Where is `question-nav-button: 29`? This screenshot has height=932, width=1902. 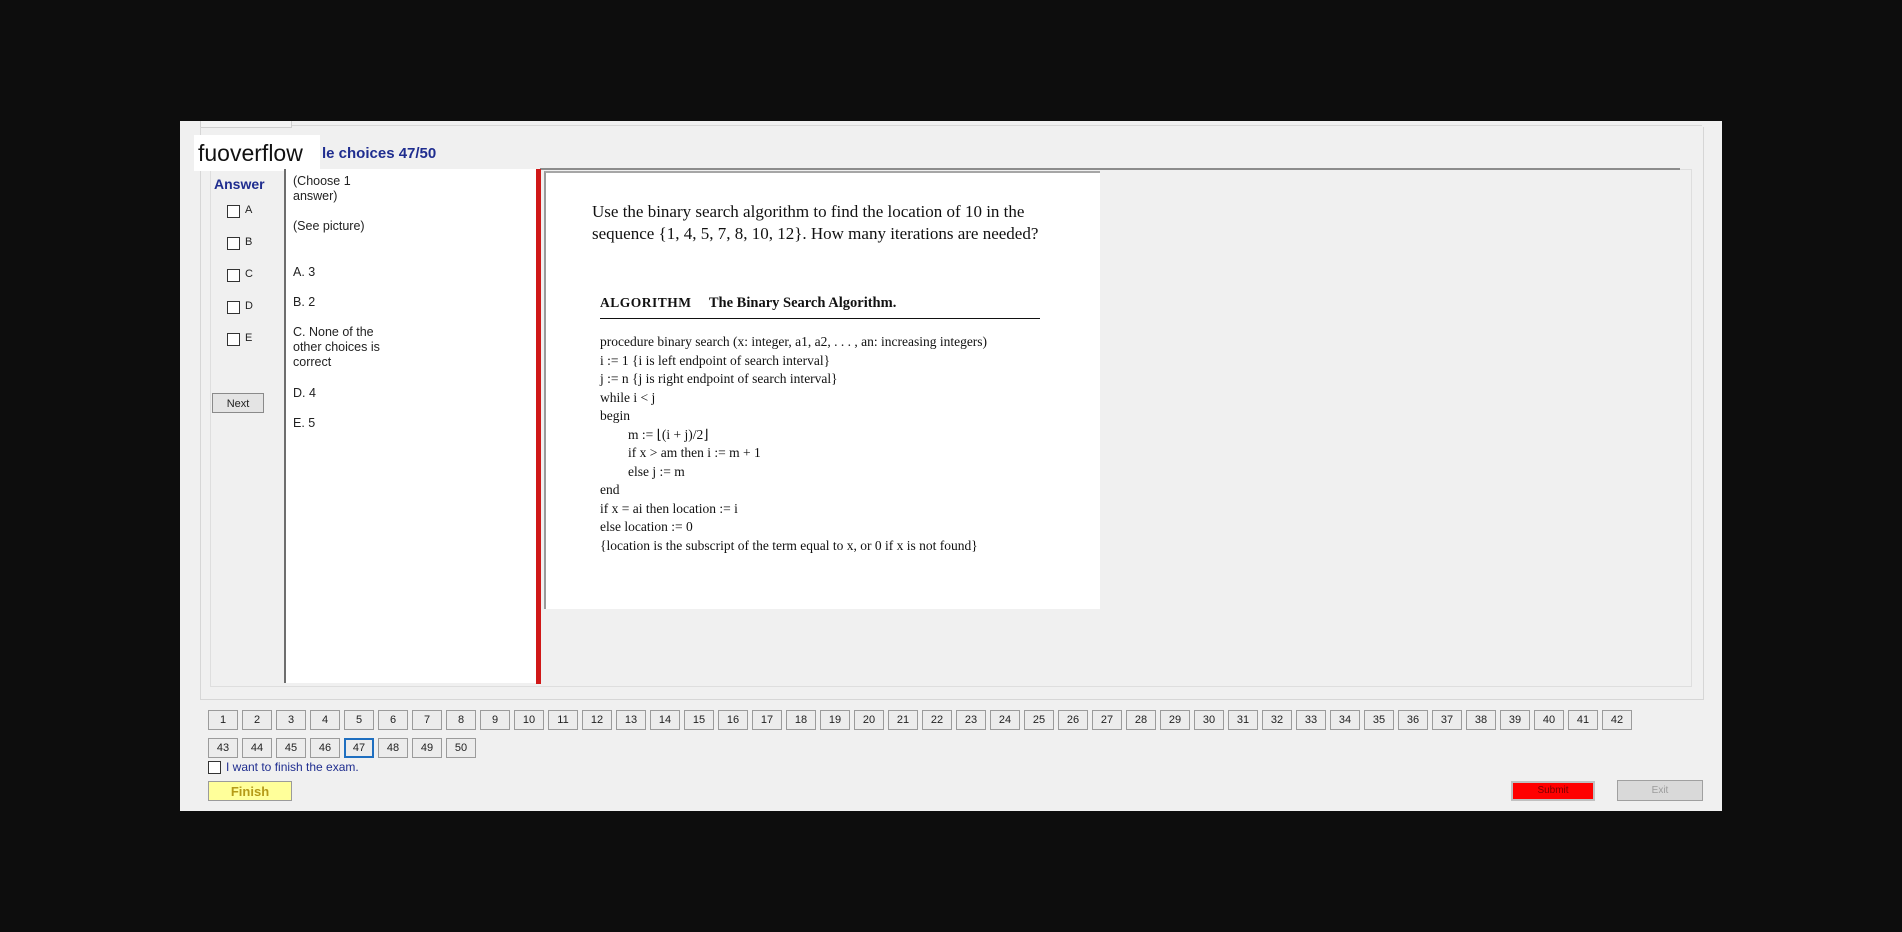 question-nav-button: 29 is located at coordinates (1175, 720).